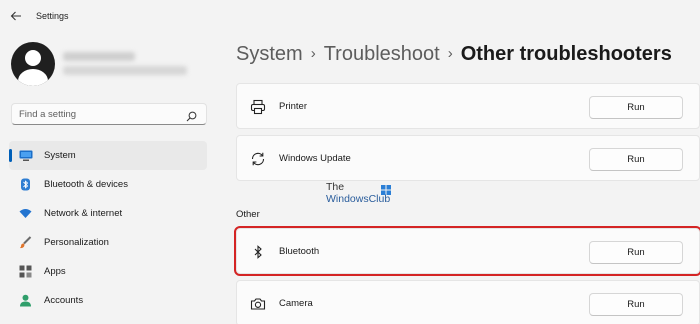 The height and width of the screenshot is (324, 700). I want to click on windows-logo-icon, so click(386, 188).